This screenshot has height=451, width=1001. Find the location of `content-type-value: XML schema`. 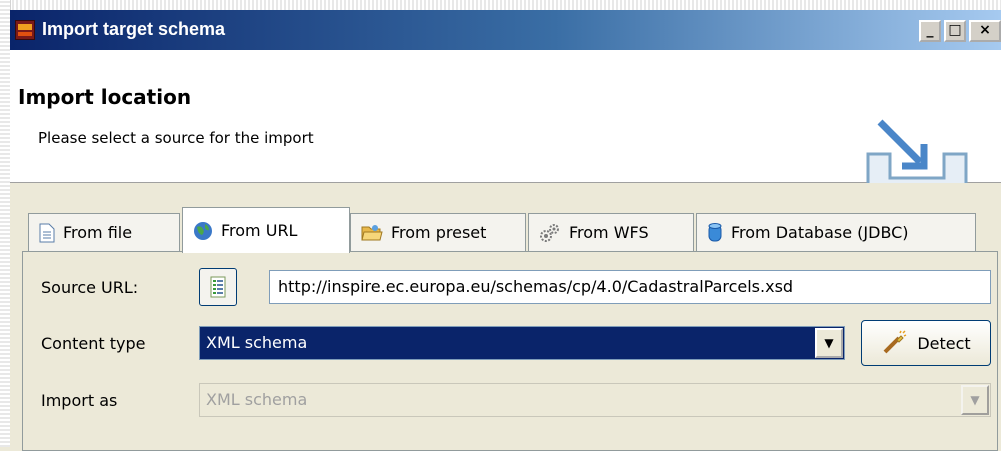

content-type-value: XML schema is located at coordinates (257, 342).